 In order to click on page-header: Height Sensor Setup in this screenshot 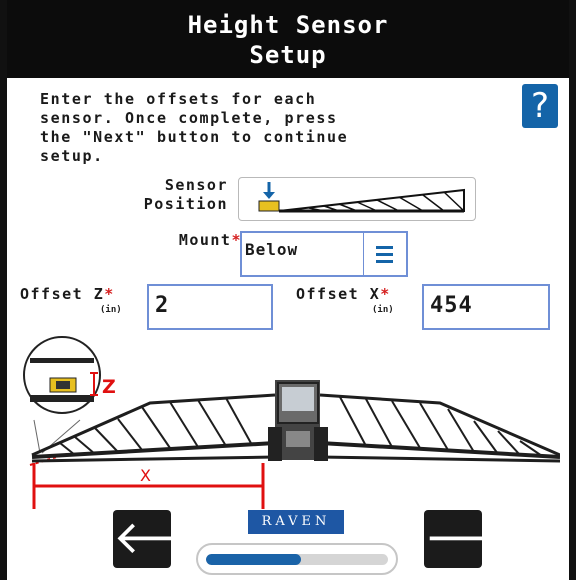, I will do `click(288, 39)`.